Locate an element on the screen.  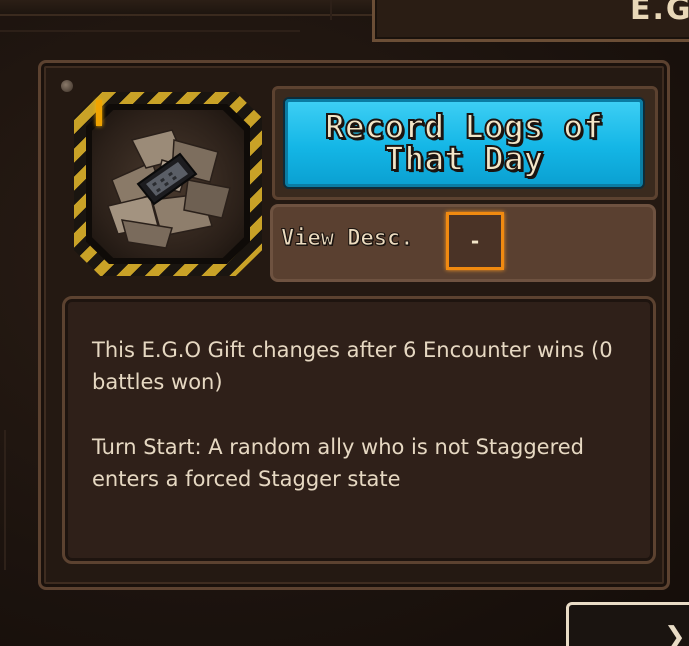
tier-indicator is located at coordinates (99, 113).